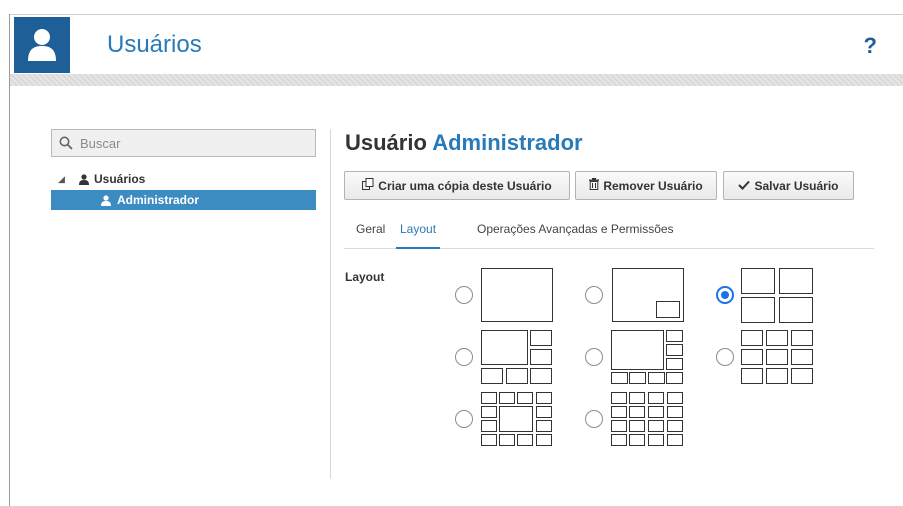  Describe the element at coordinates (456, 44) in the screenshot. I see `page-header: Usuários ?` at that location.